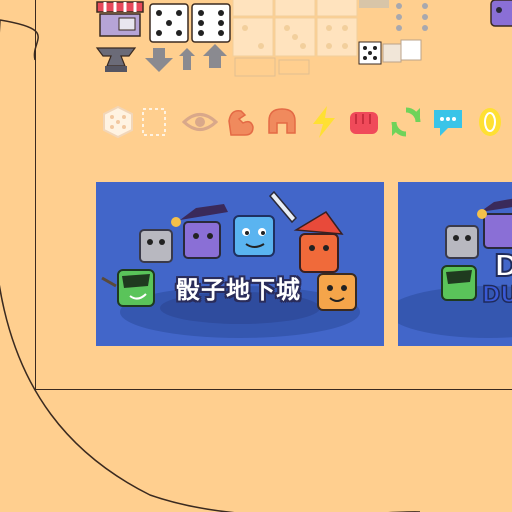  I want to click on banner-title: 骰子地下城, so click(238, 290).